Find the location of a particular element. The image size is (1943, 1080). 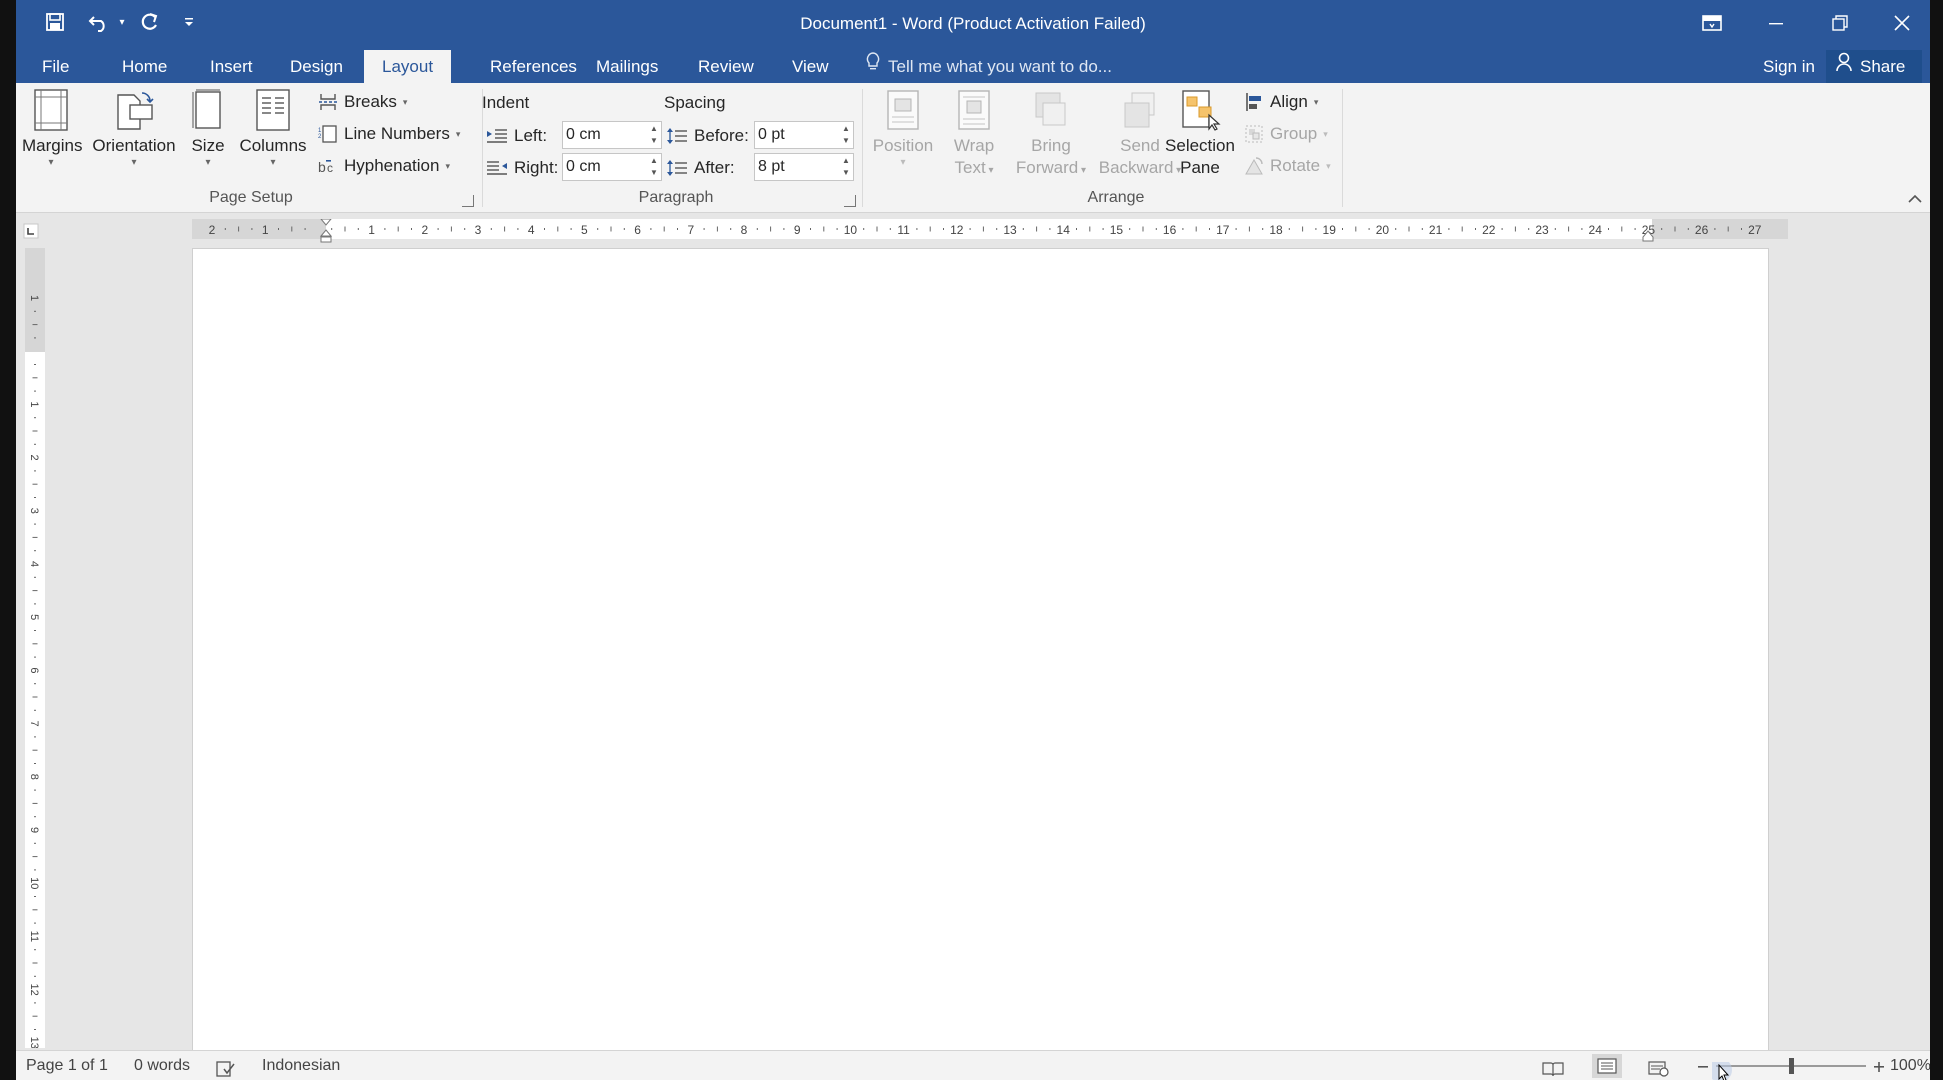

send-backward-icon is located at coordinates (1139, 110).